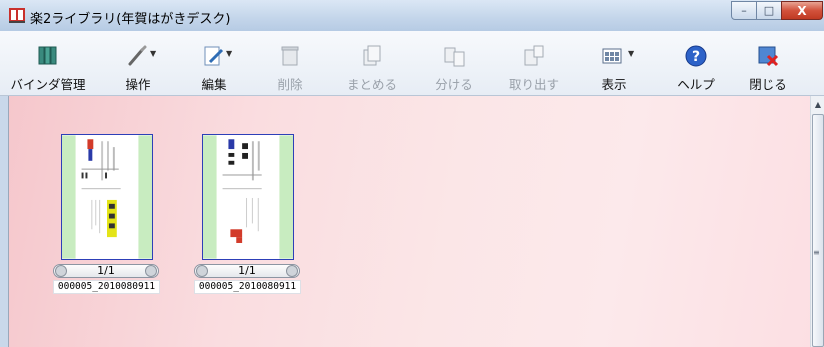 The image size is (824, 347). I want to click on view-button: ▼ 表示, so click(614, 63).